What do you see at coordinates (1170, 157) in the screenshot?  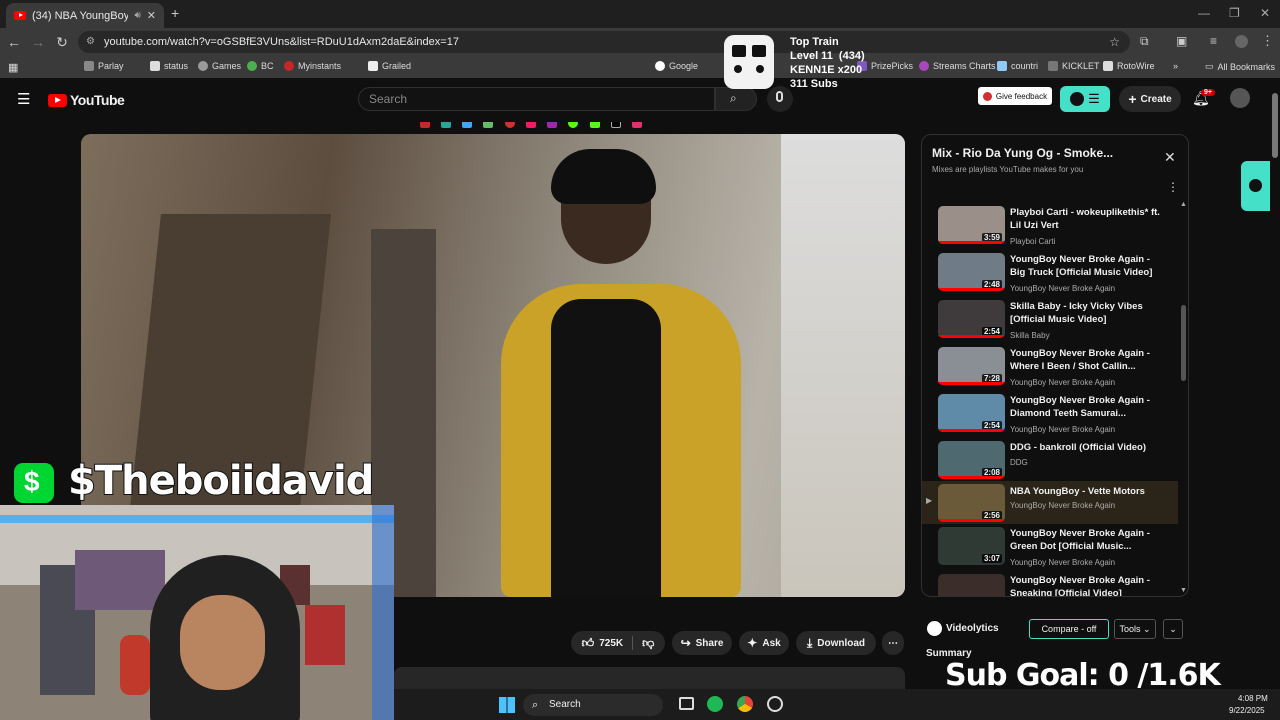 I see `close-playlist-icon: ✕` at bounding box center [1170, 157].